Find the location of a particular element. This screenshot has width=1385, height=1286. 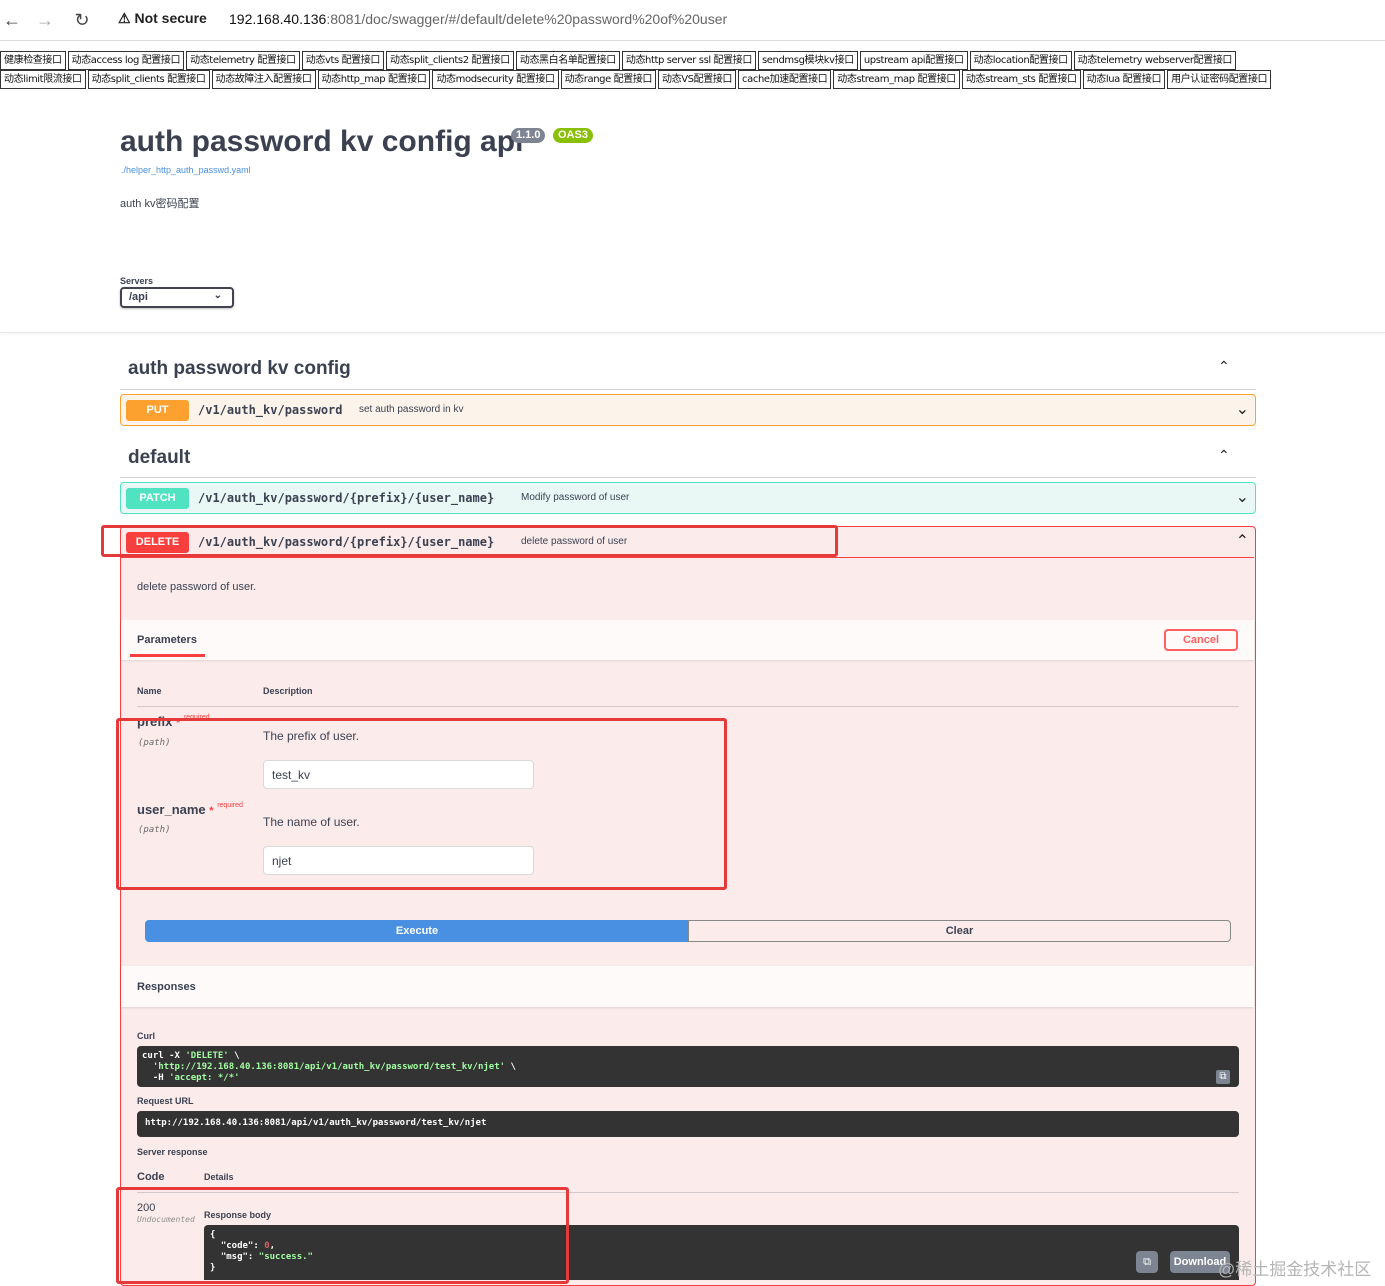

curl-method: 'DELETE' is located at coordinates (207, 1056).